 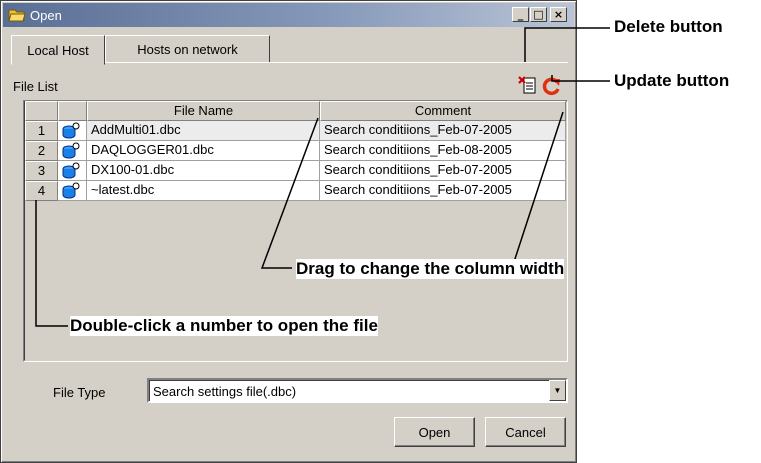 What do you see at coordinates (288, 15) in the screenshot?
I see `title-bar: Open _ □ ×` at bounding box center [288, 15].